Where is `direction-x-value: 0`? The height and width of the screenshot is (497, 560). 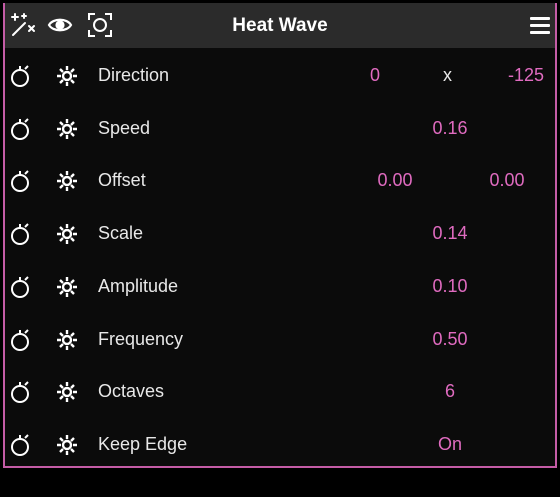
direction-x-value: 0 is located at coordinates (375, 75).